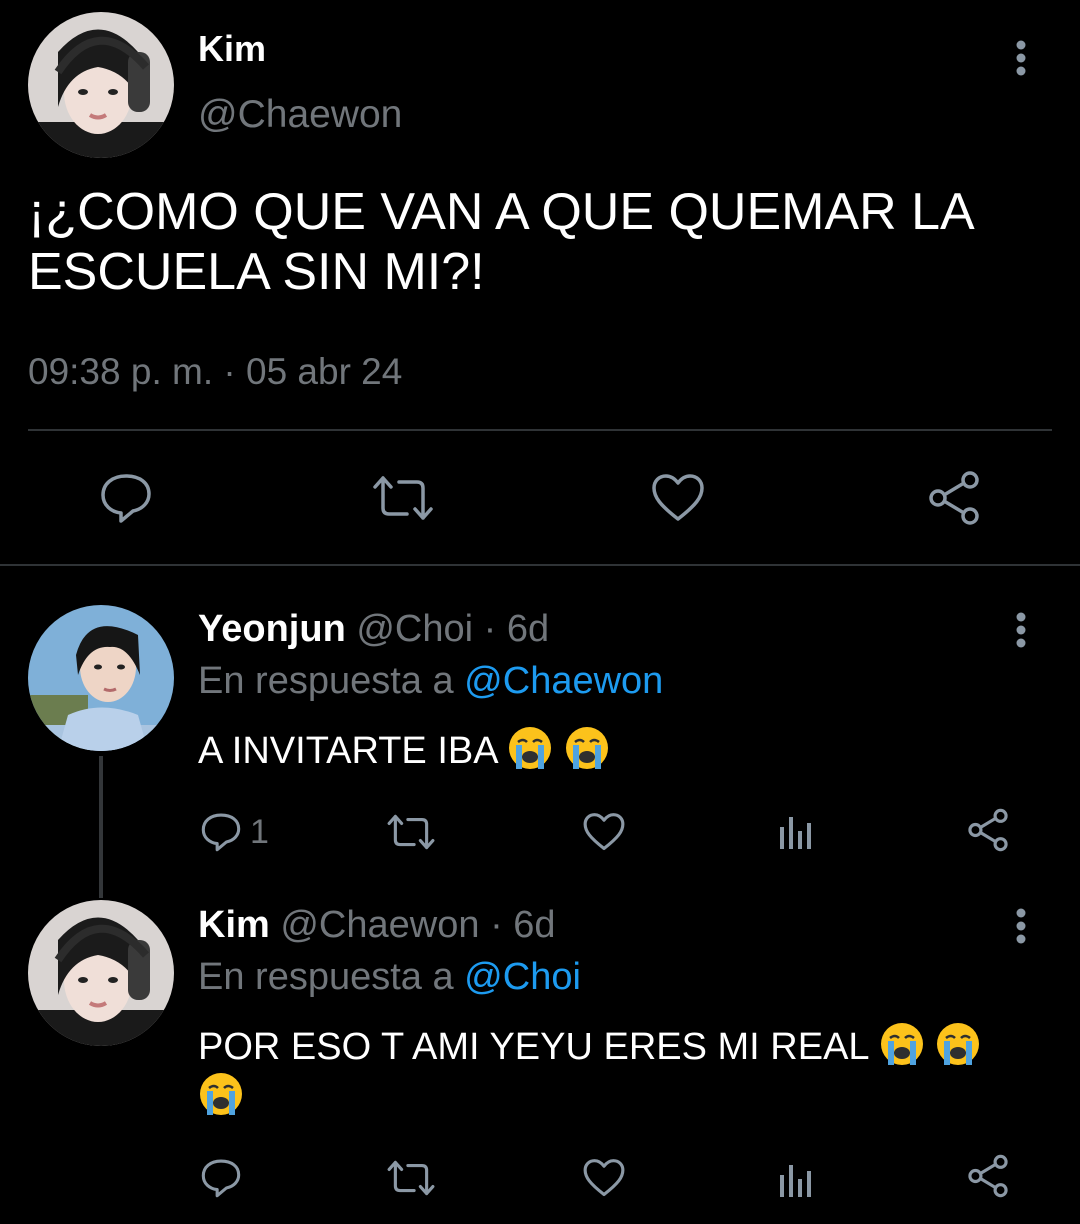 This screenshot has height=1224, width=1080. What do you see at coordinates (414, 629) in the screenshot?
I see `reply1-handle: @Choi` at bounding box center [414, 629].